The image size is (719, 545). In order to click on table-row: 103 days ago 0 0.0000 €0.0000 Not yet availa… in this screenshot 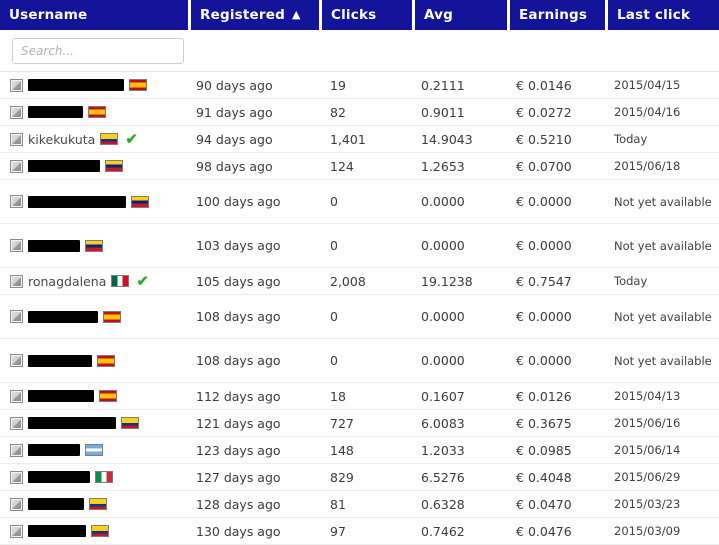, I will do `click(359, 246)`.